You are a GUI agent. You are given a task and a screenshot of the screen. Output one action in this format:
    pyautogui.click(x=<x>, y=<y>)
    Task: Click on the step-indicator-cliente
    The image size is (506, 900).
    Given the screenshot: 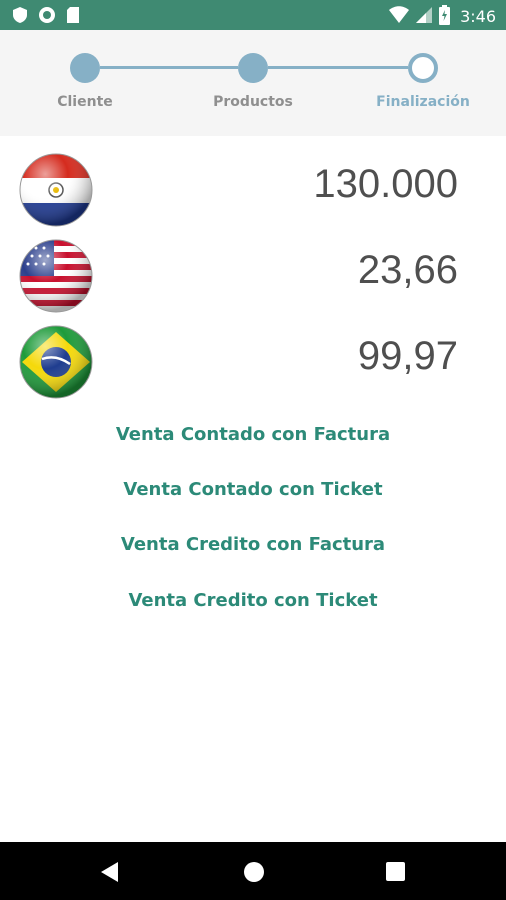 What is the action you would take?
    pyautogui.click(x=85, y=68)
    